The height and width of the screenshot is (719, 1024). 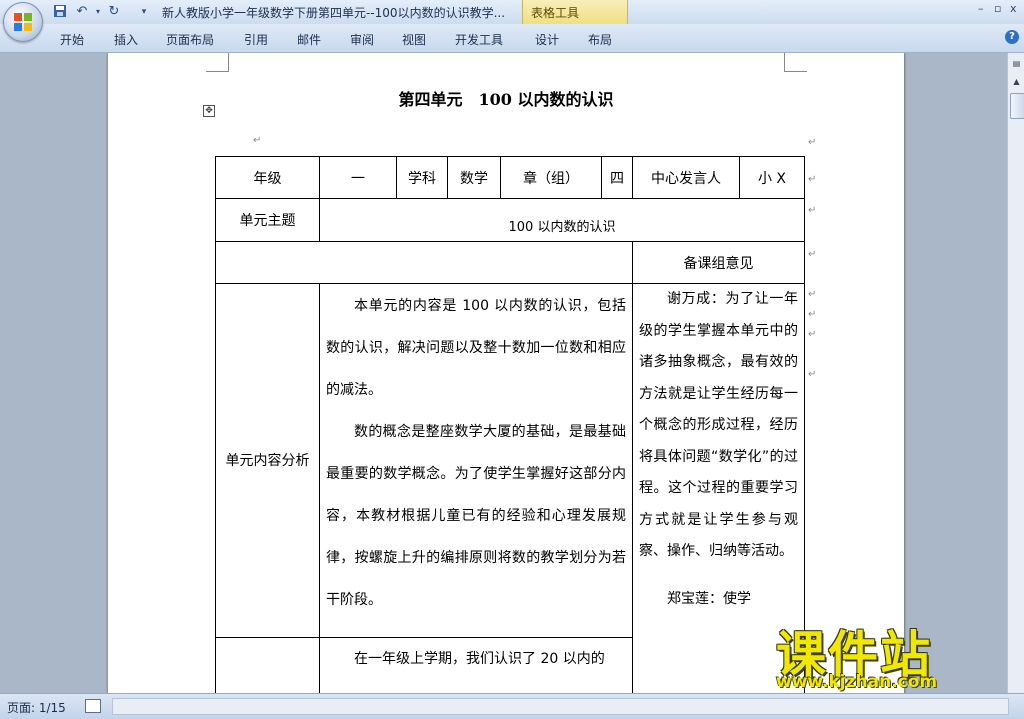 I want to click on crop-mark-left, so click(x=217, y=62).